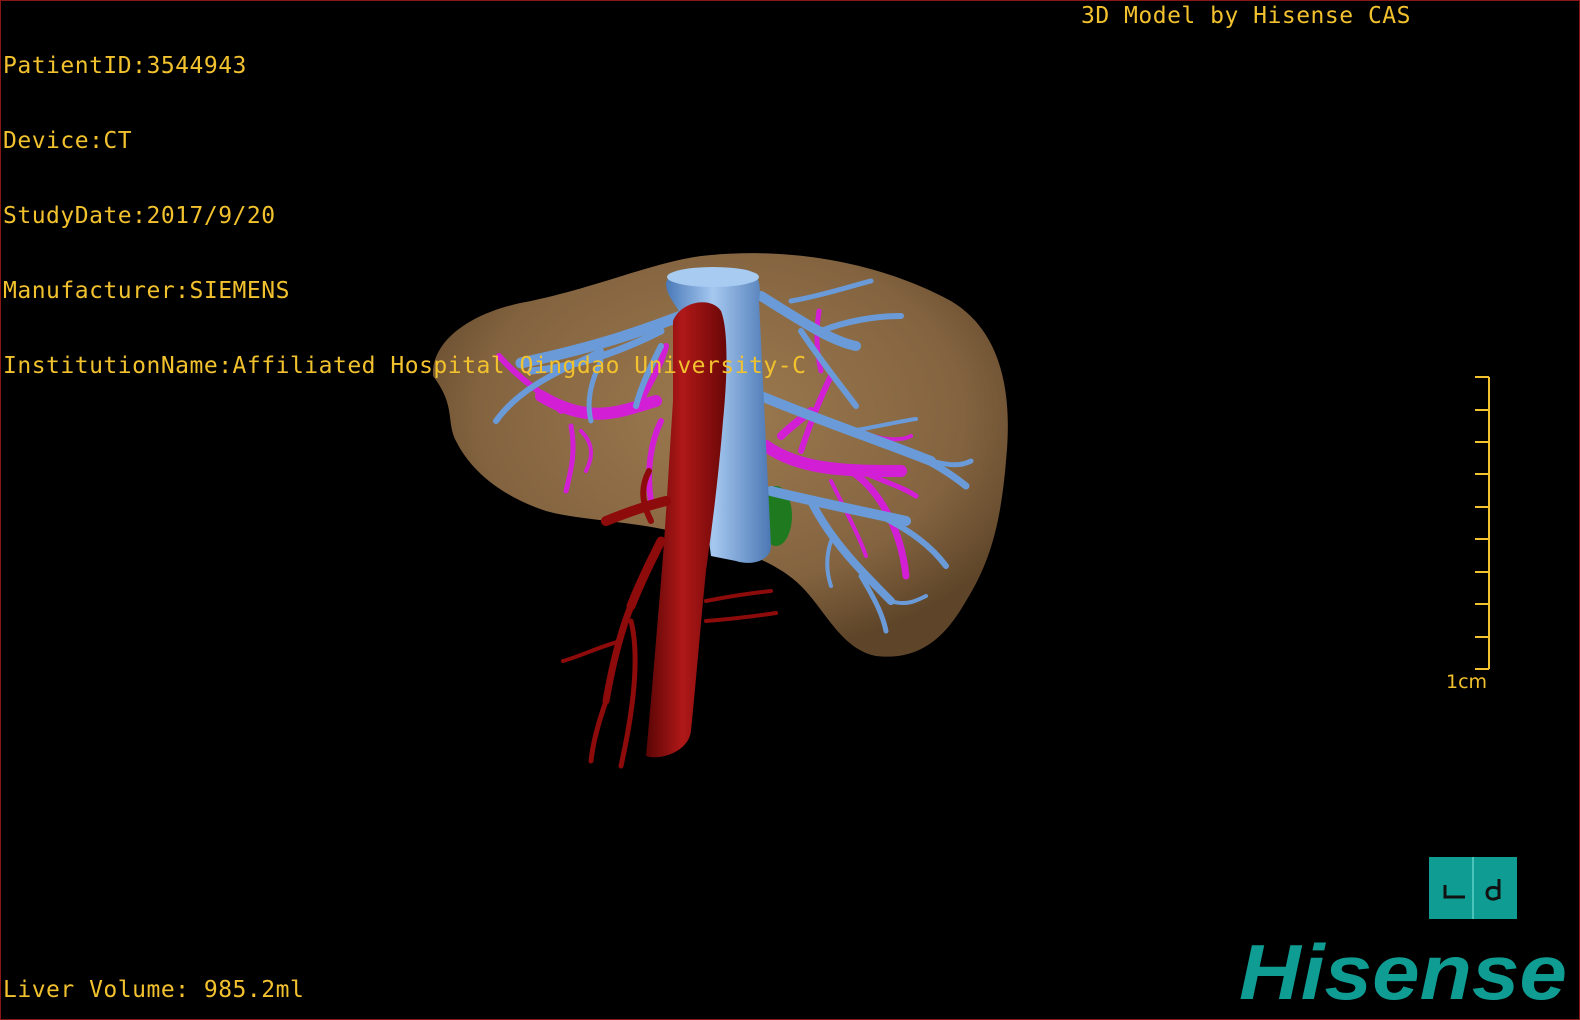 The height and width of the screenshot is (1020, 1580). Describe the element at coordinates (139, 216) in the screenshot. I see `study-date: StudyDate:2017/9/20` at that location.